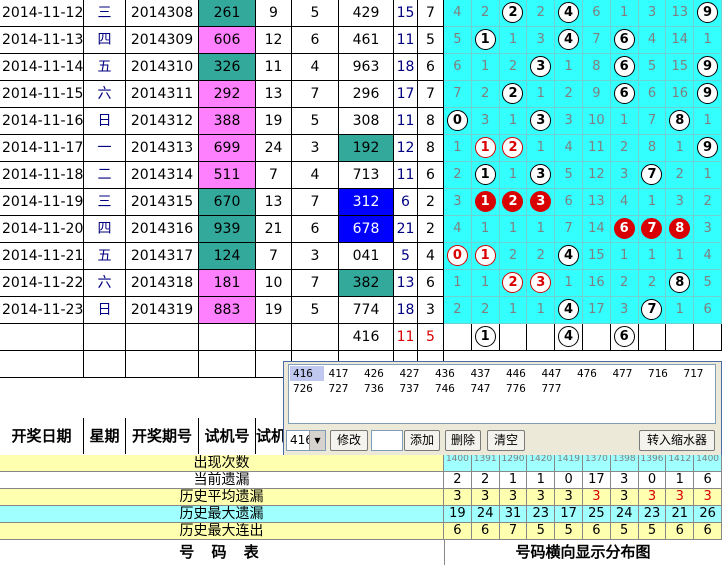 This screenshot has width=722, height=565. I want to click on cell-a: 12, so click(274, 40).